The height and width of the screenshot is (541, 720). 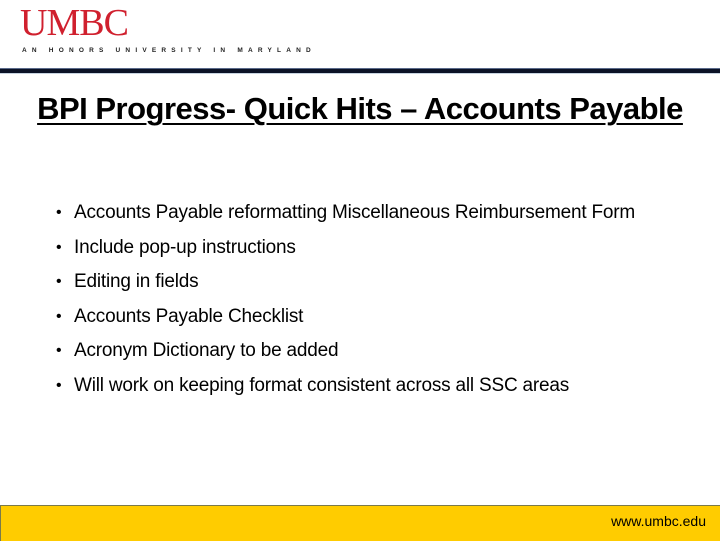 I want to click on header-divider, so click(x=360, y=71).